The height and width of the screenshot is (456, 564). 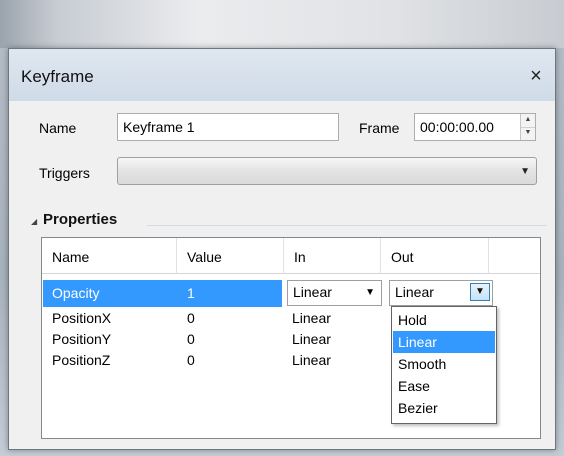 What do you see at coordinates (312, 292) in the screenshot?
I see `in-combobox-value: Linear` at bounding box center [312, 292].